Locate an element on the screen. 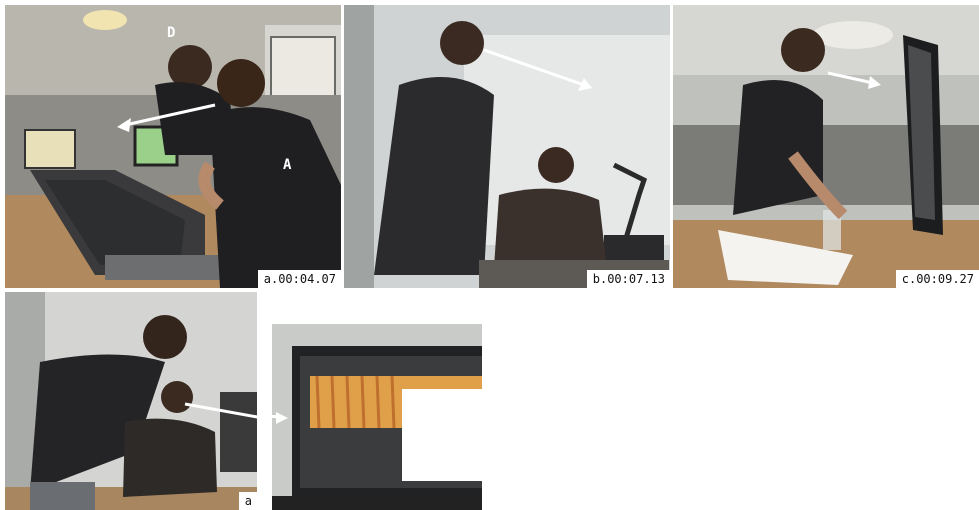 This screenshot has width=979, height=510. frame-a-detail-timestamp: a is located at coordinates (247, 501).